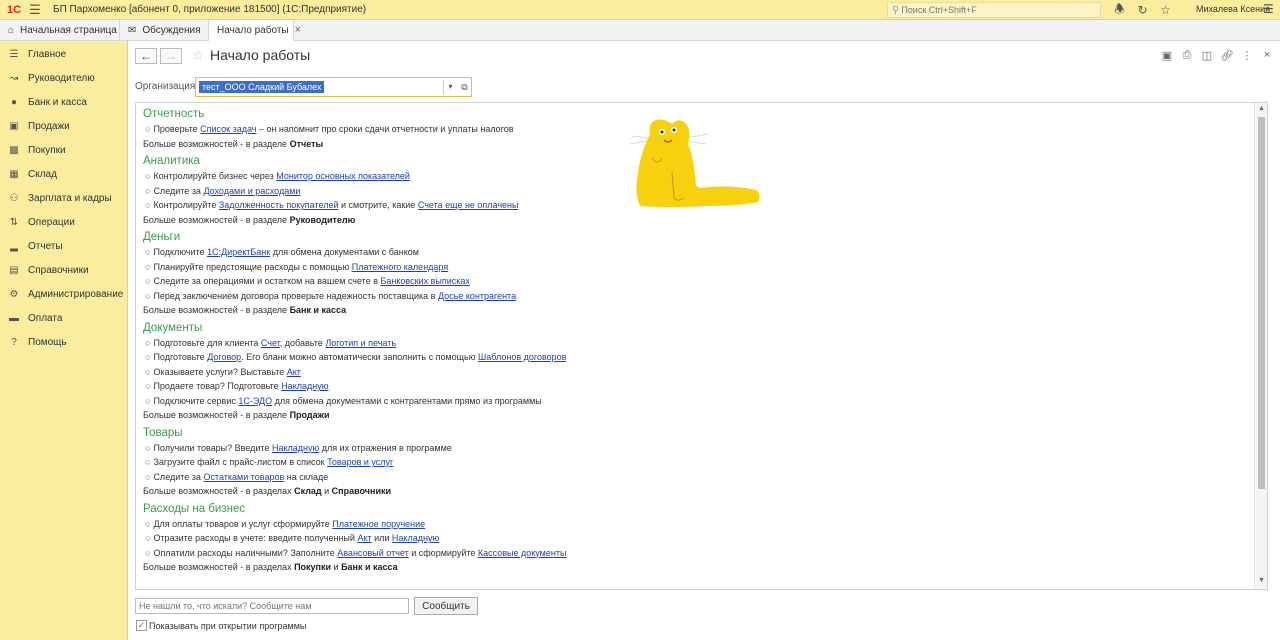  I want to click on forward-button: →, so click(171, 56).